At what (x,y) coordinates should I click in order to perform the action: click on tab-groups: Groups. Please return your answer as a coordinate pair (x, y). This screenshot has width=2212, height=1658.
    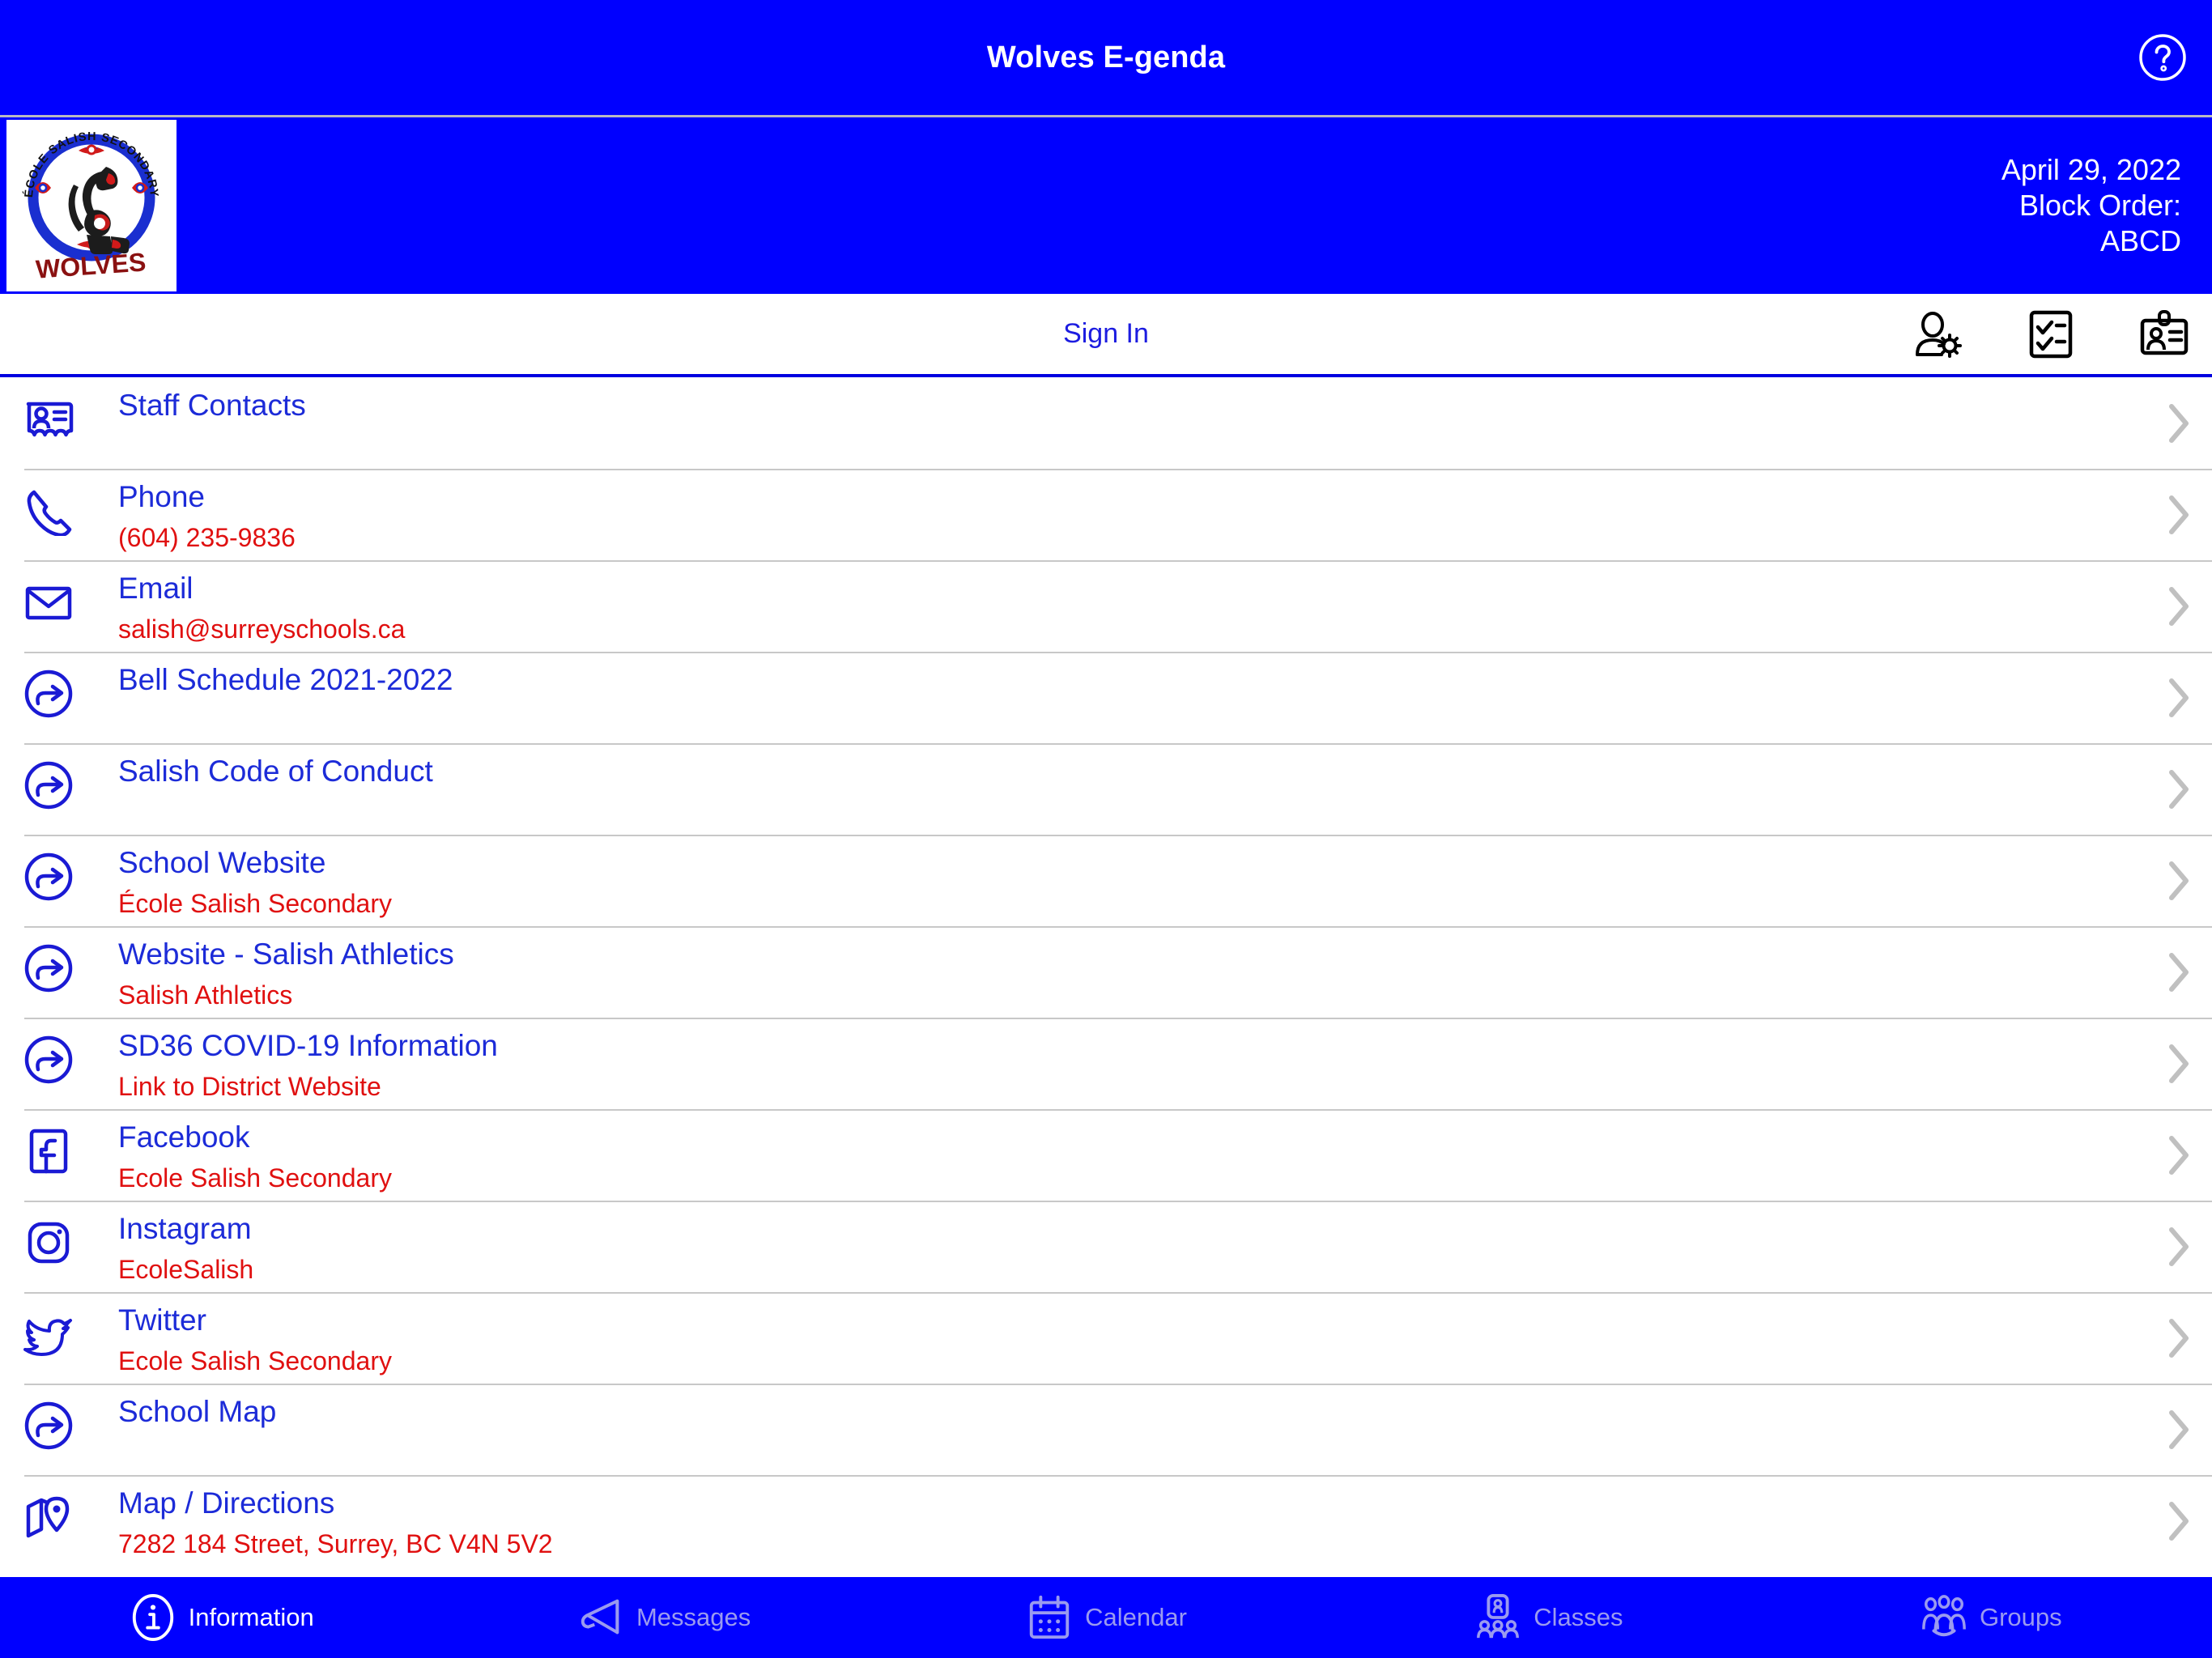
    Looking at the image, I should click on (1991, 1617).